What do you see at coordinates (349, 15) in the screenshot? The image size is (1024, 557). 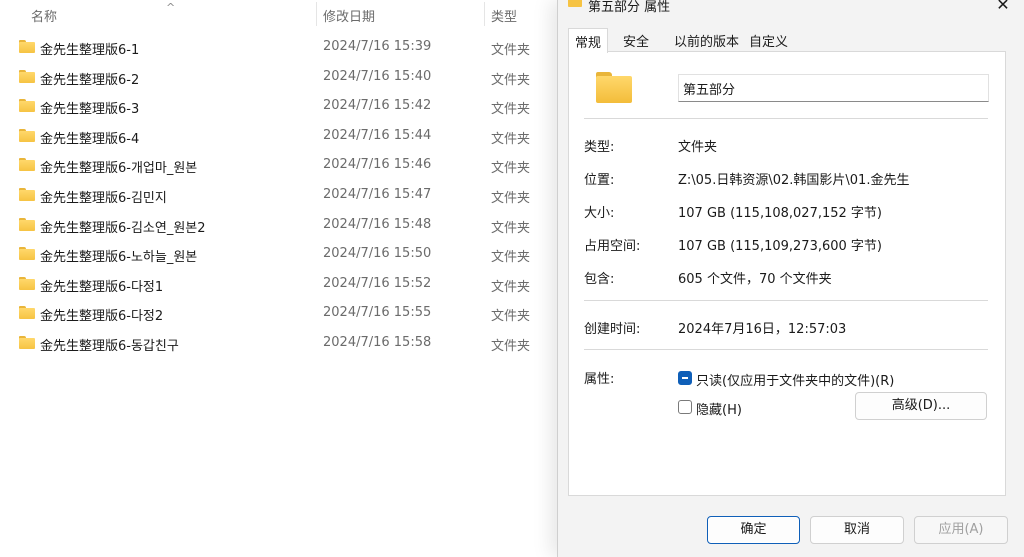 I see `column-modified-header: 修改日期` at bounding box center [349, 15].